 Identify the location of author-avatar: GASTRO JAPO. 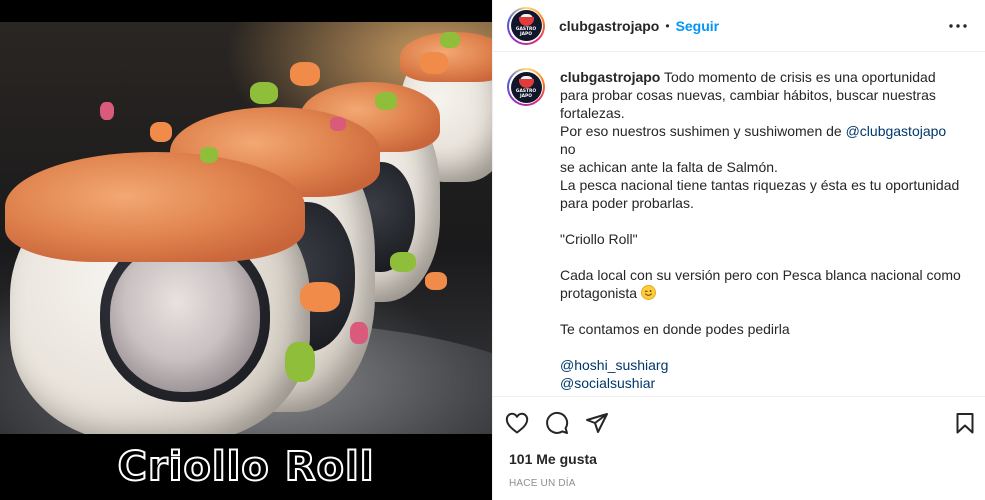
(526, 25).